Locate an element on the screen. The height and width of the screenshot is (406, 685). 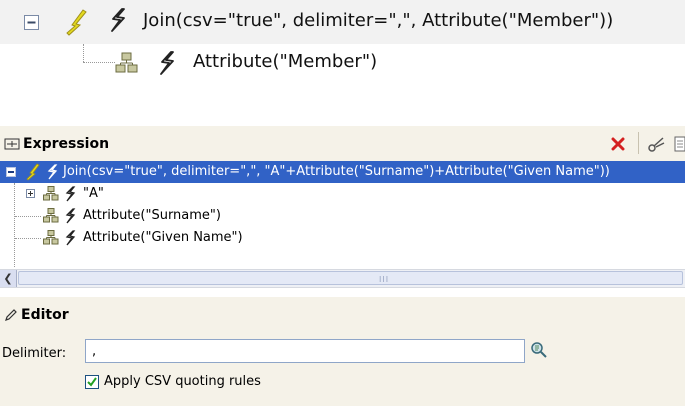
browse-icon is located at coordinates (539, 350).